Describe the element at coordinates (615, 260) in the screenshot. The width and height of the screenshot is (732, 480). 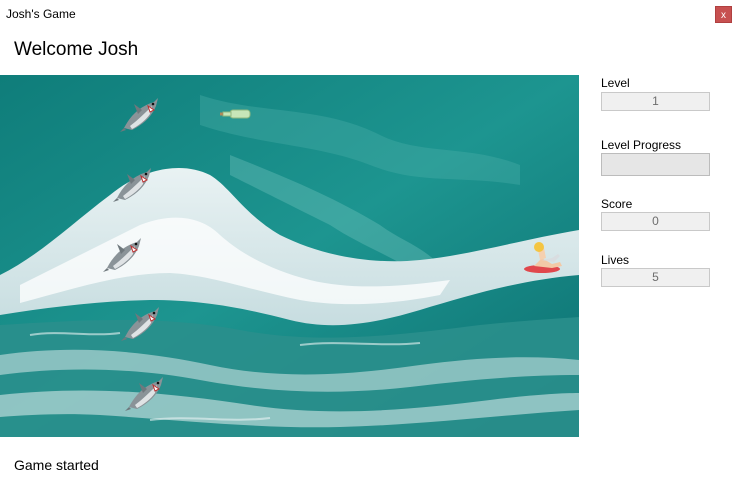
I see `lives-label: Lives` at that location.